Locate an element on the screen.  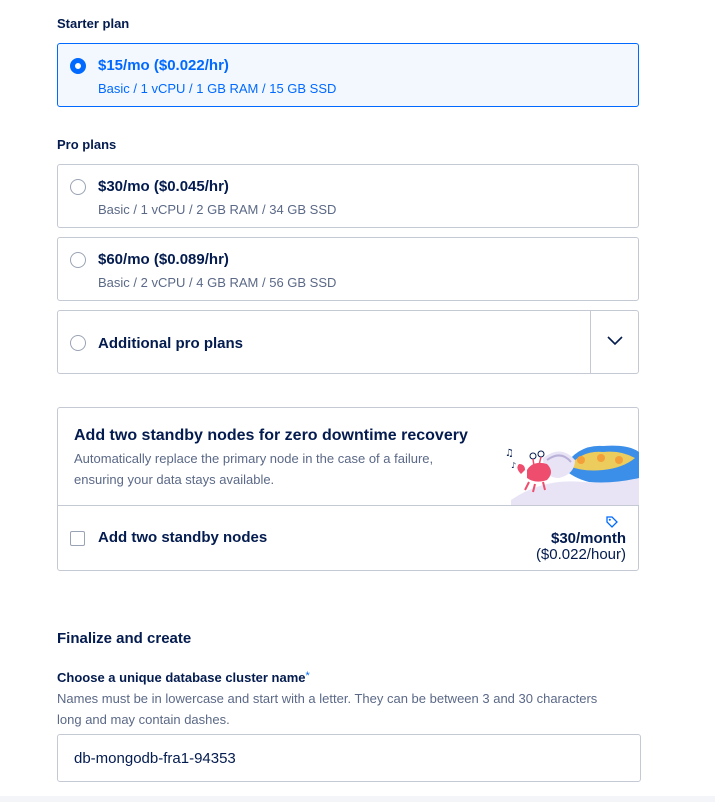
price-tag-icon is located at coordinates (612, 522).